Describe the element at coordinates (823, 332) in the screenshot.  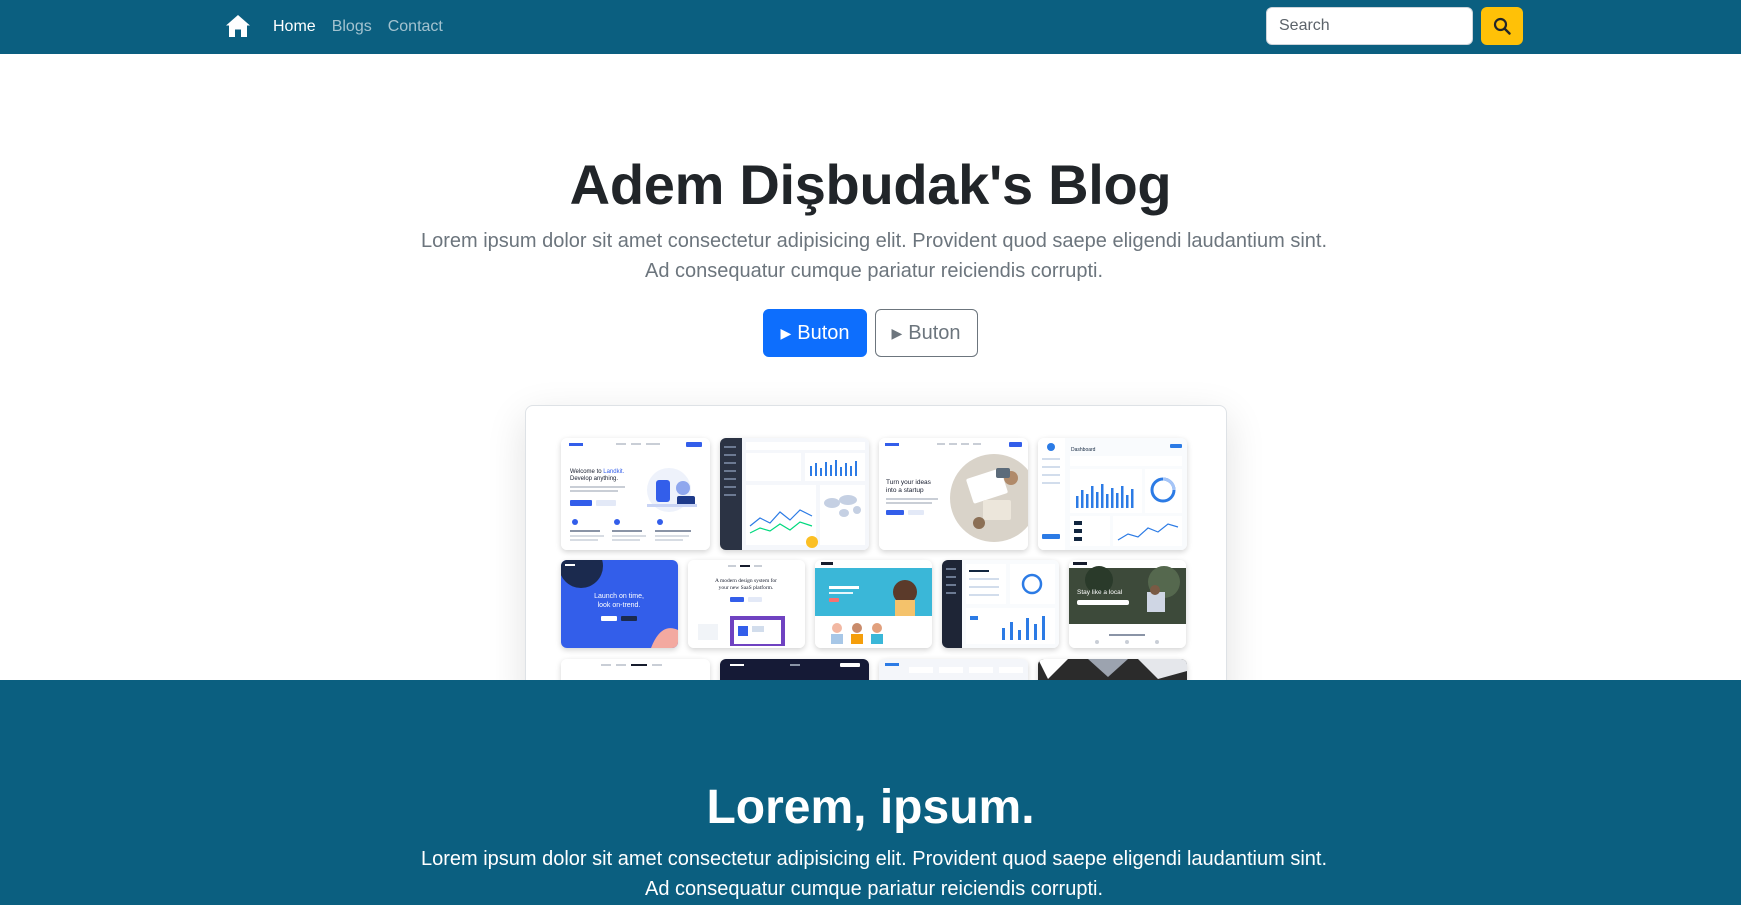
I see `primary-button-label: Buton` at that location.